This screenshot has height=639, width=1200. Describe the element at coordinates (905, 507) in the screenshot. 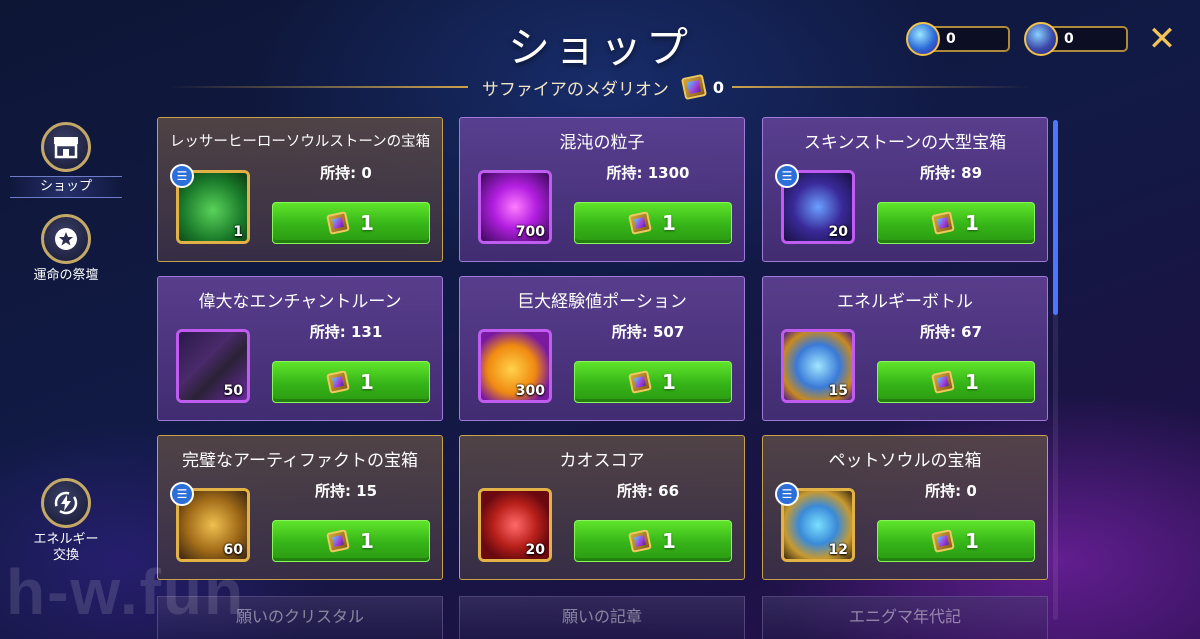

I see `shop-item-card: ペットソウルの宝箱所持: 0 ☰ 12 1` at that location.